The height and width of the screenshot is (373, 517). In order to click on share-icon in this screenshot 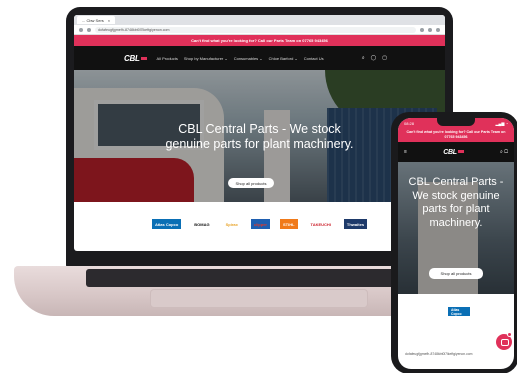, I will do `click(422, 29)`.